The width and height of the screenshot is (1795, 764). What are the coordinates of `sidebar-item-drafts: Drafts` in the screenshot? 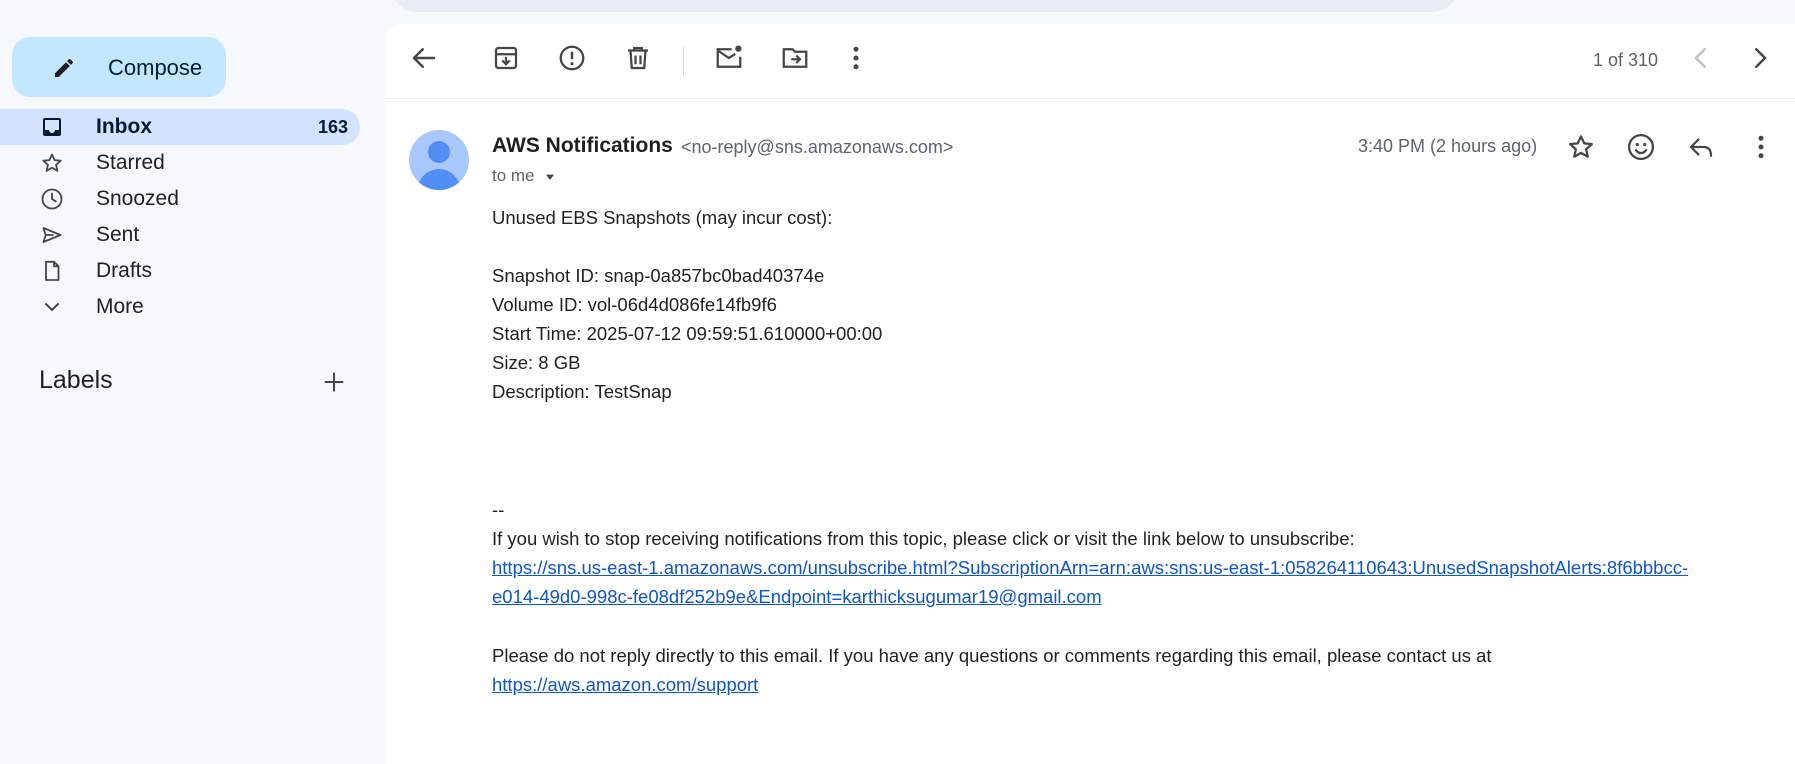 It's located at (180, 271).